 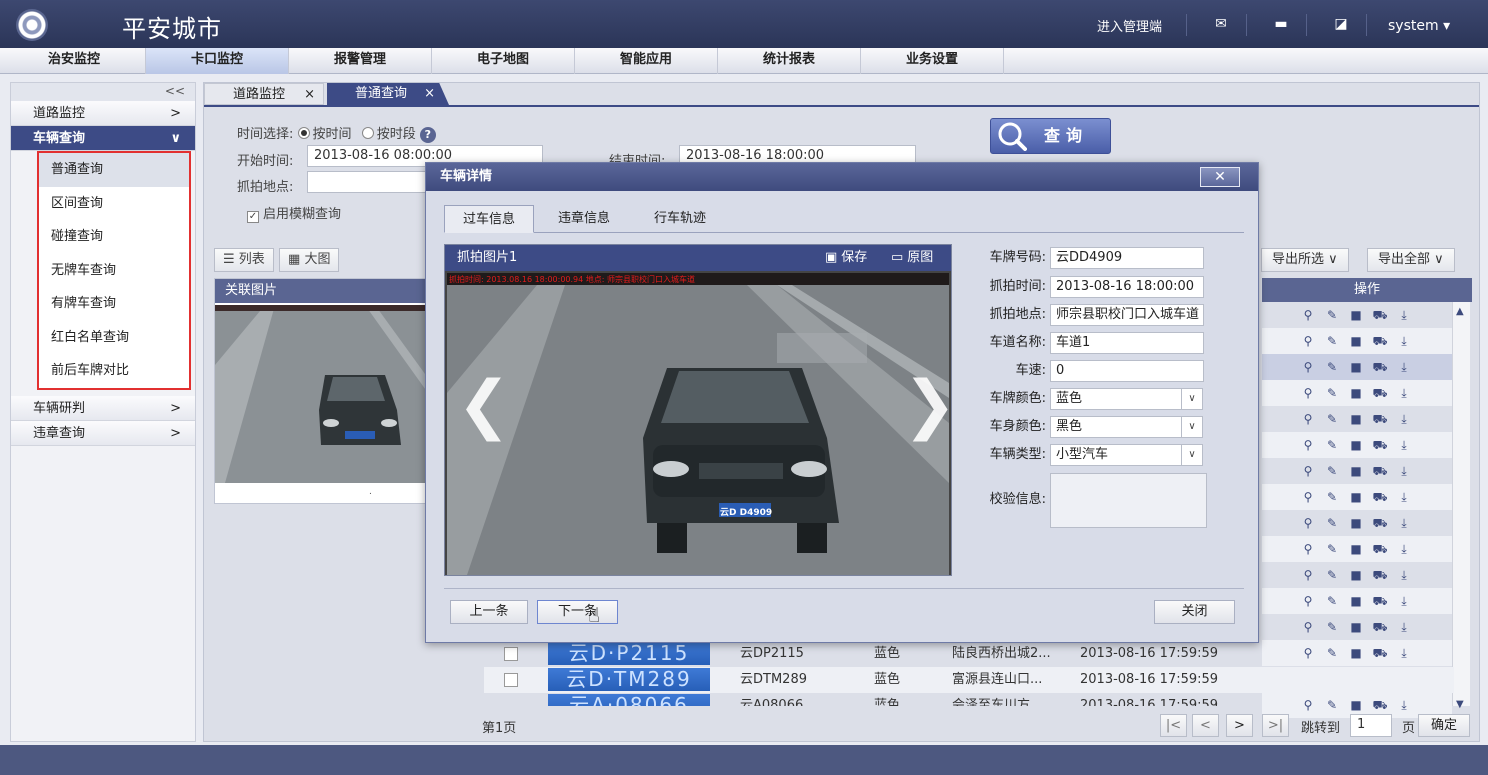 What do you see at coordinates (114, 204) in the screenshot?
I see `submenu-item-range-query: 区间查询` at bounding box center [114, 204].